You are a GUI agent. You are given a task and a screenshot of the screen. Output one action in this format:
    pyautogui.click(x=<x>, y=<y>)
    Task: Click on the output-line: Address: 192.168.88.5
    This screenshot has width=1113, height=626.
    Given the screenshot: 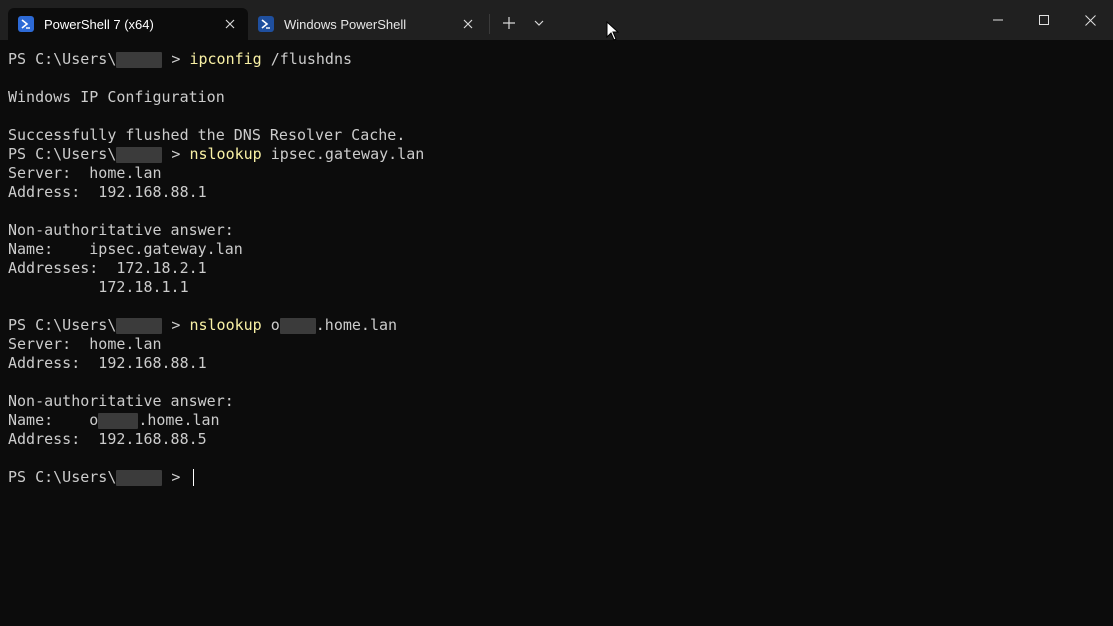 What is the action you would take?
    pyautogui.click(x=107, y=439)
    